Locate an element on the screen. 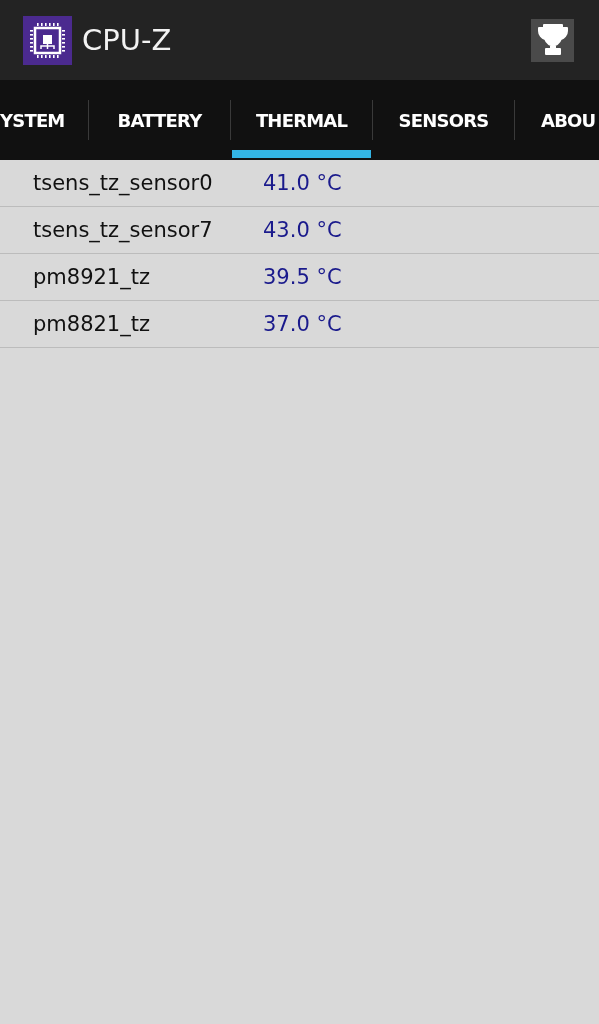 The height and width of the screenshot is (1024, 599). temperature-value: 37.0 °C is located at coordinates (302, 324).